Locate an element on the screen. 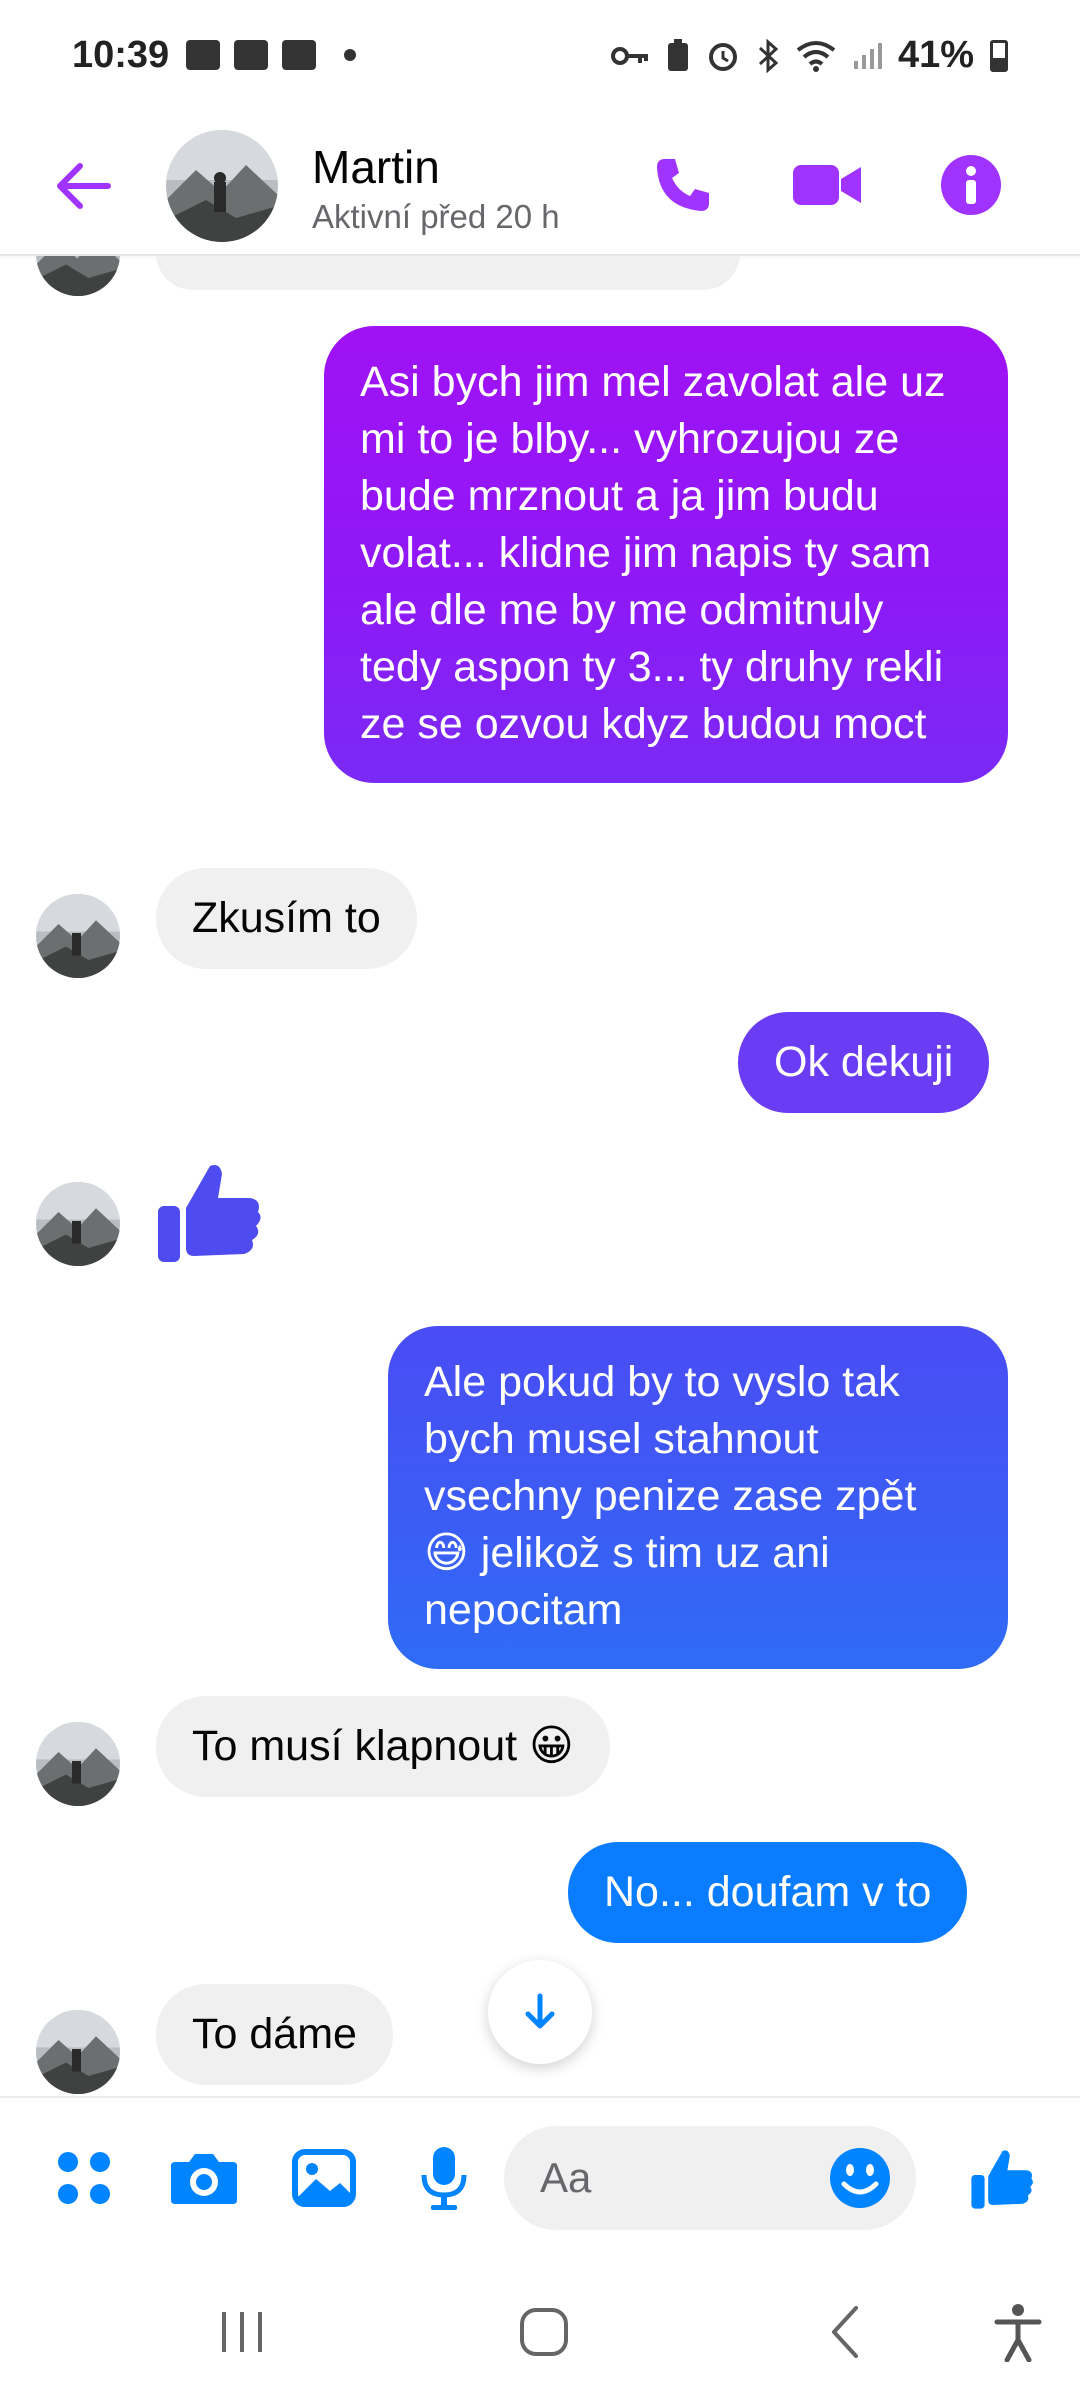  camera-icon is located at coordinates (204, 2179).